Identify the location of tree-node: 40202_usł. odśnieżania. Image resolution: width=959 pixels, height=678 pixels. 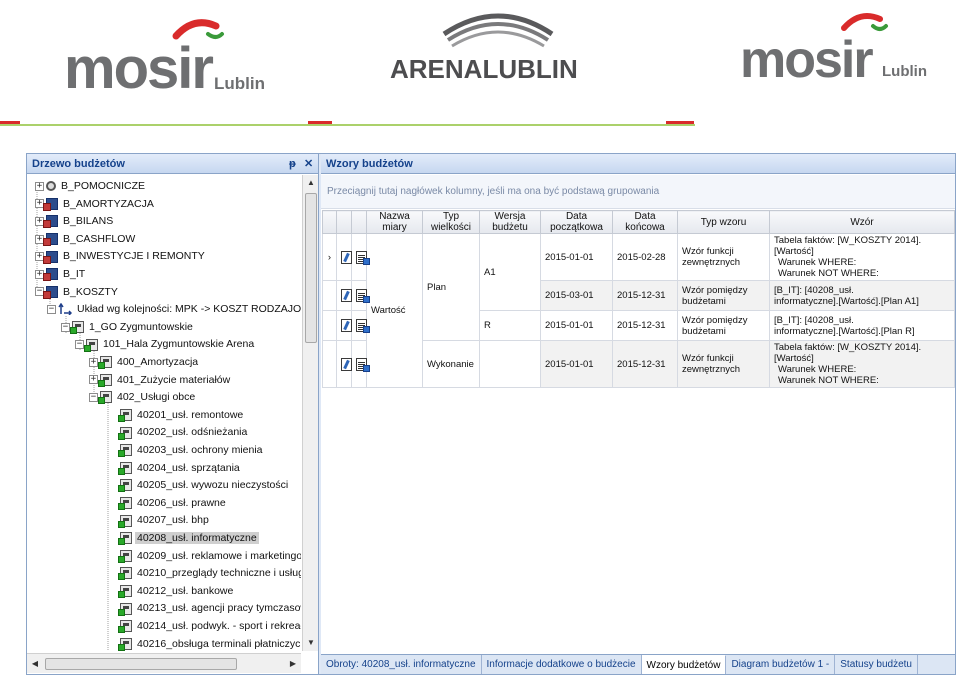
(178, 432).